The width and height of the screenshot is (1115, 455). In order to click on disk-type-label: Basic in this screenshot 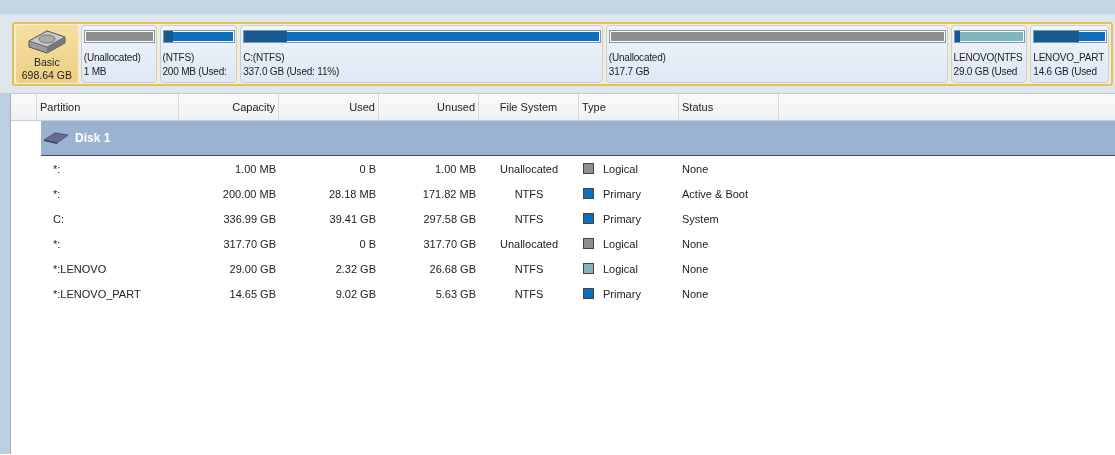, I will do `click(47, 62)`.